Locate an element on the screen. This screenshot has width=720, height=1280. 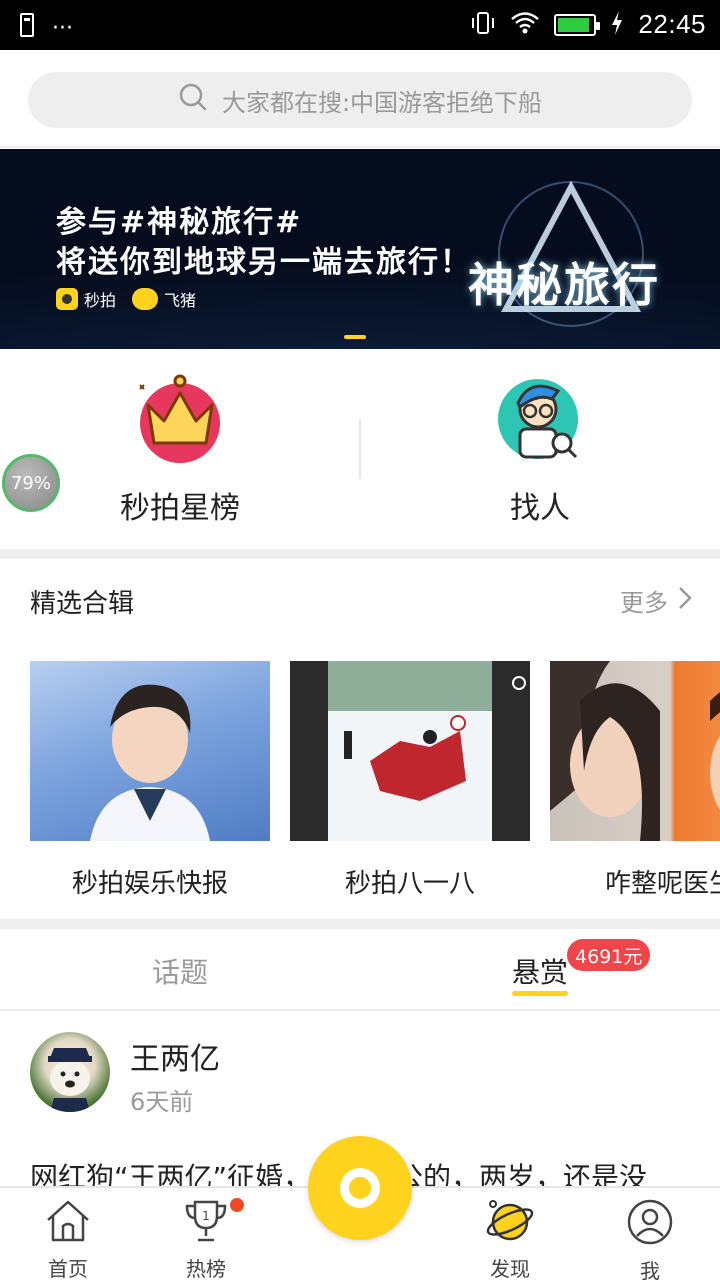
banner-headline-2: 将送你到地球另一端去旅行！ is located at coordinates (264, 262).